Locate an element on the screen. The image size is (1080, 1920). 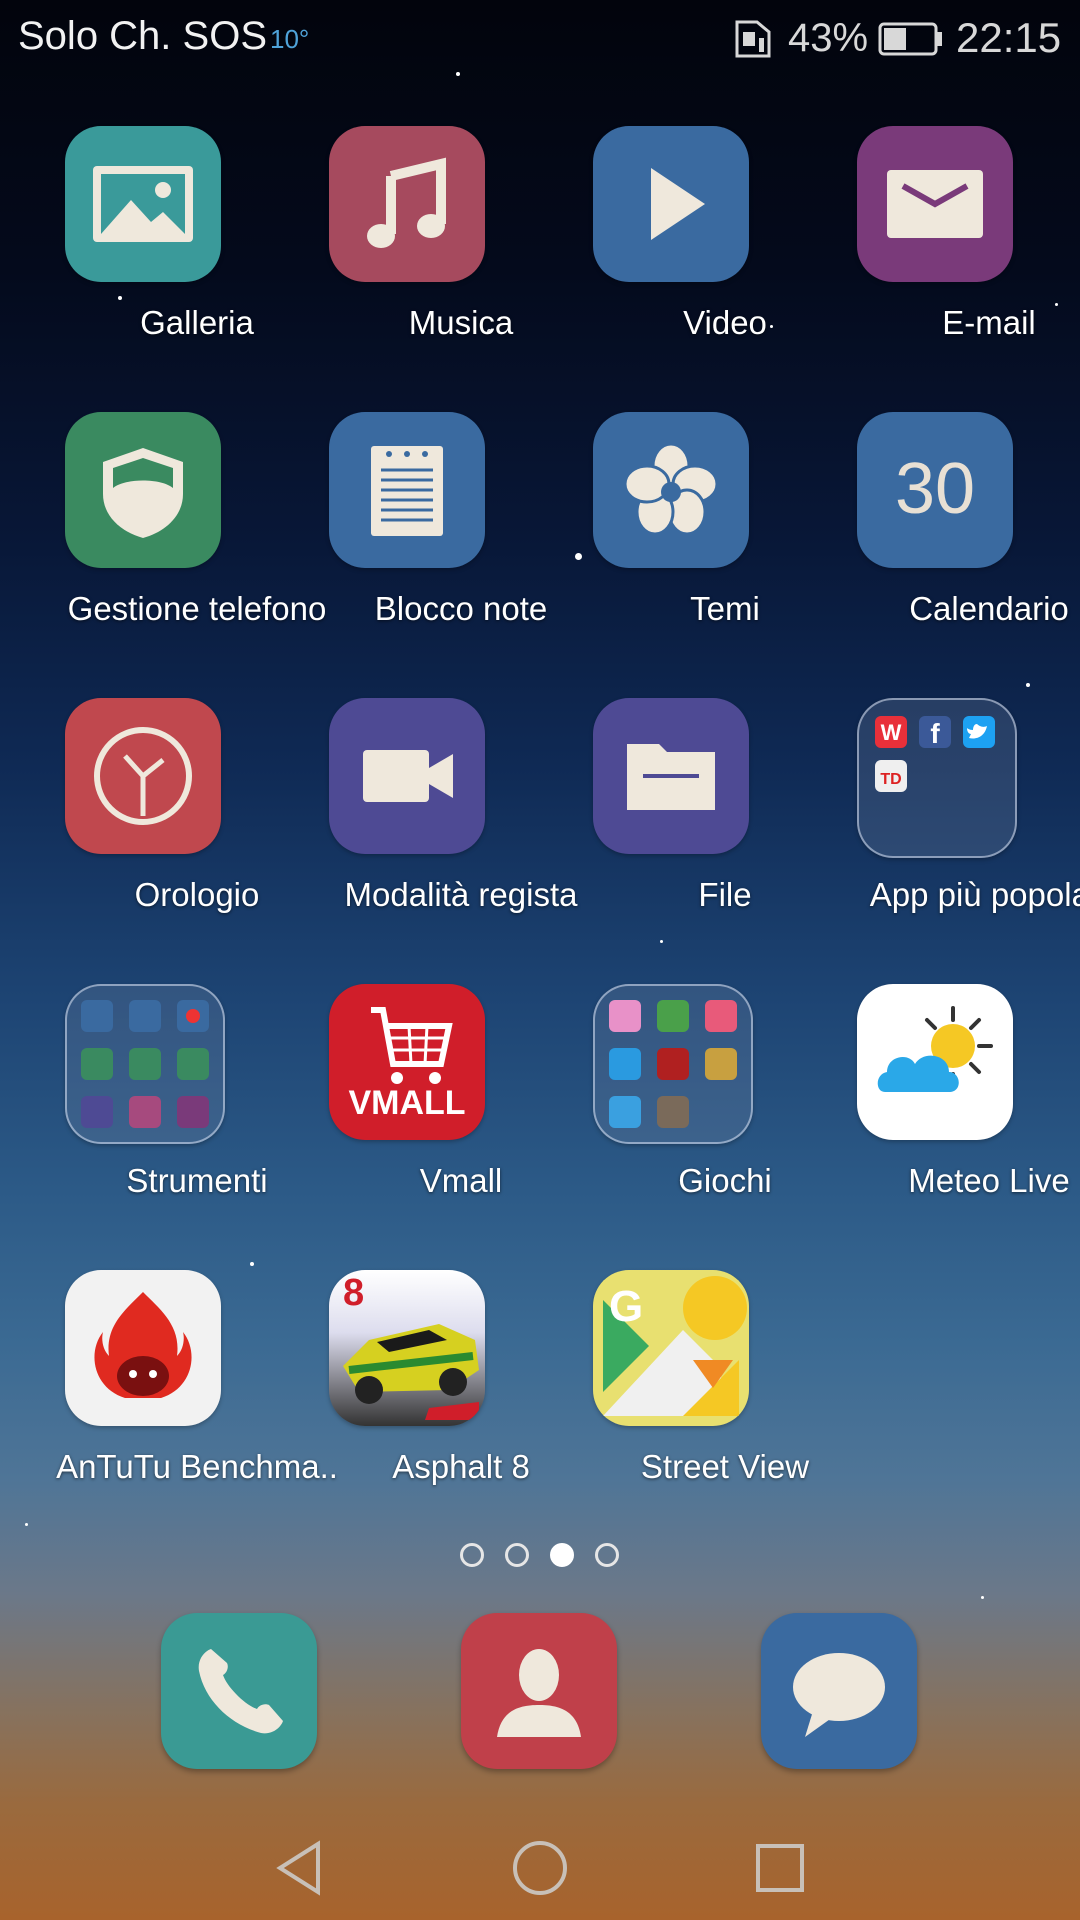
clock: 22:15 is located at coordinates (1009, 37).